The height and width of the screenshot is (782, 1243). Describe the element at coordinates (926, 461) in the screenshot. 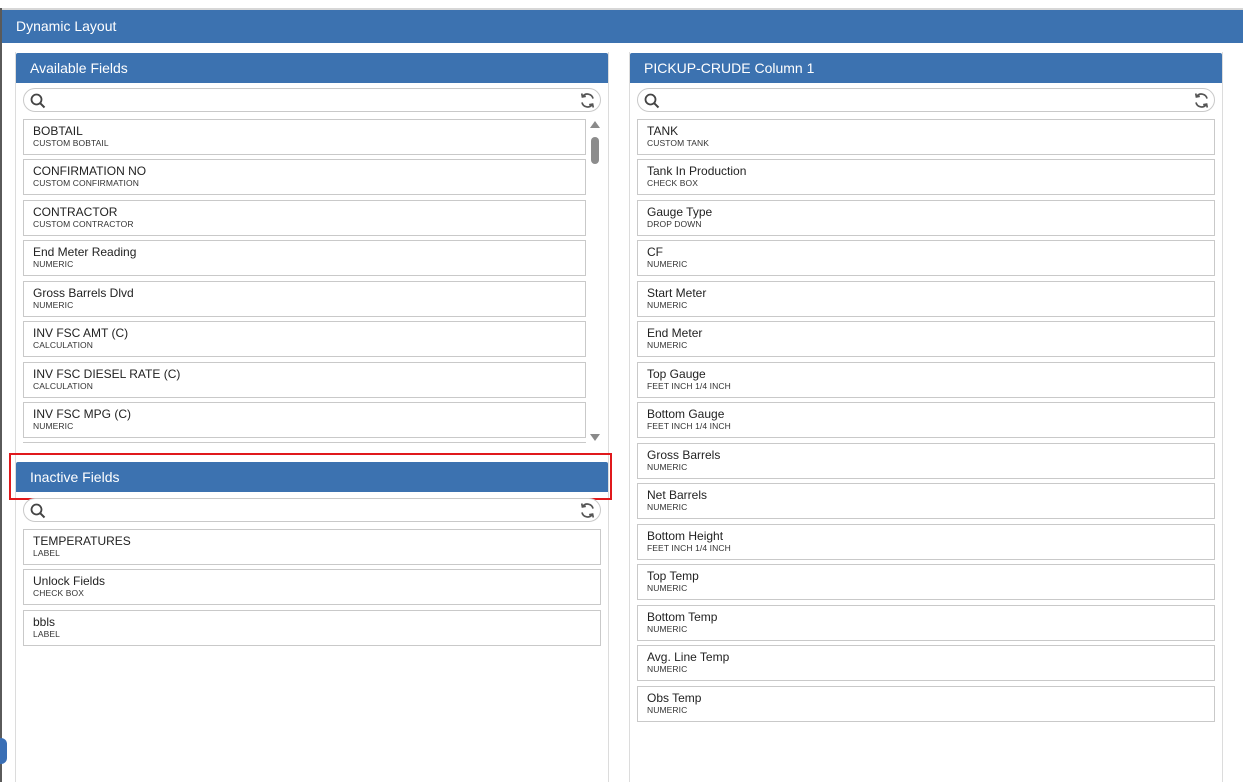

I see `list-item: Gross Barrels NUMERIC` at that location.